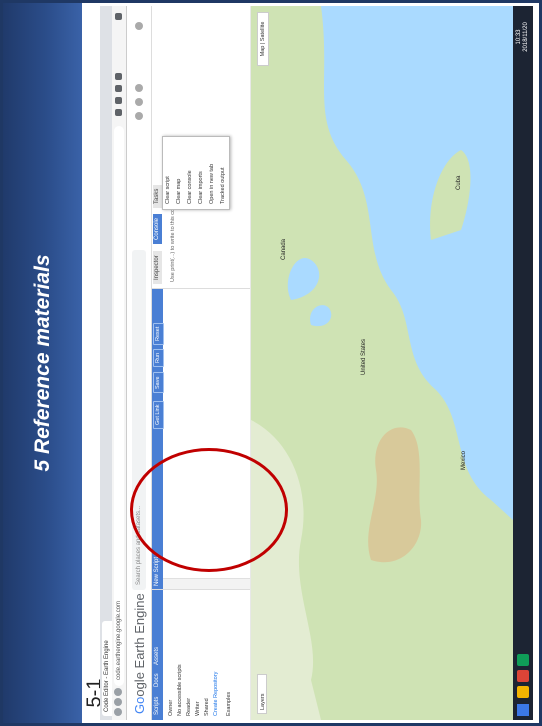 This screenshot has width=542, height=726. Describe the element at coordinates (139, 102) in the screenshot. I see `notifications-icon` at that location.